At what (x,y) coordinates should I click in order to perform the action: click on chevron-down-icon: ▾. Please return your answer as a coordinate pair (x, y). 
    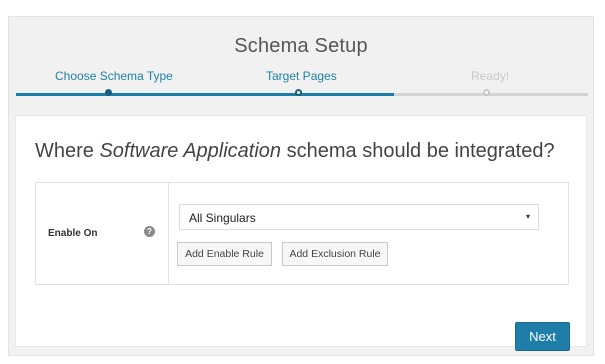
    Looking at the image, I should click on (527, 216).